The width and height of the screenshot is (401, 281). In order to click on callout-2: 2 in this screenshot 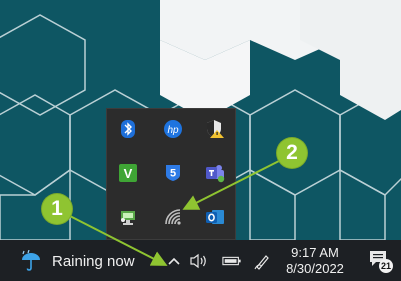, I will do `click(292, 153)`.